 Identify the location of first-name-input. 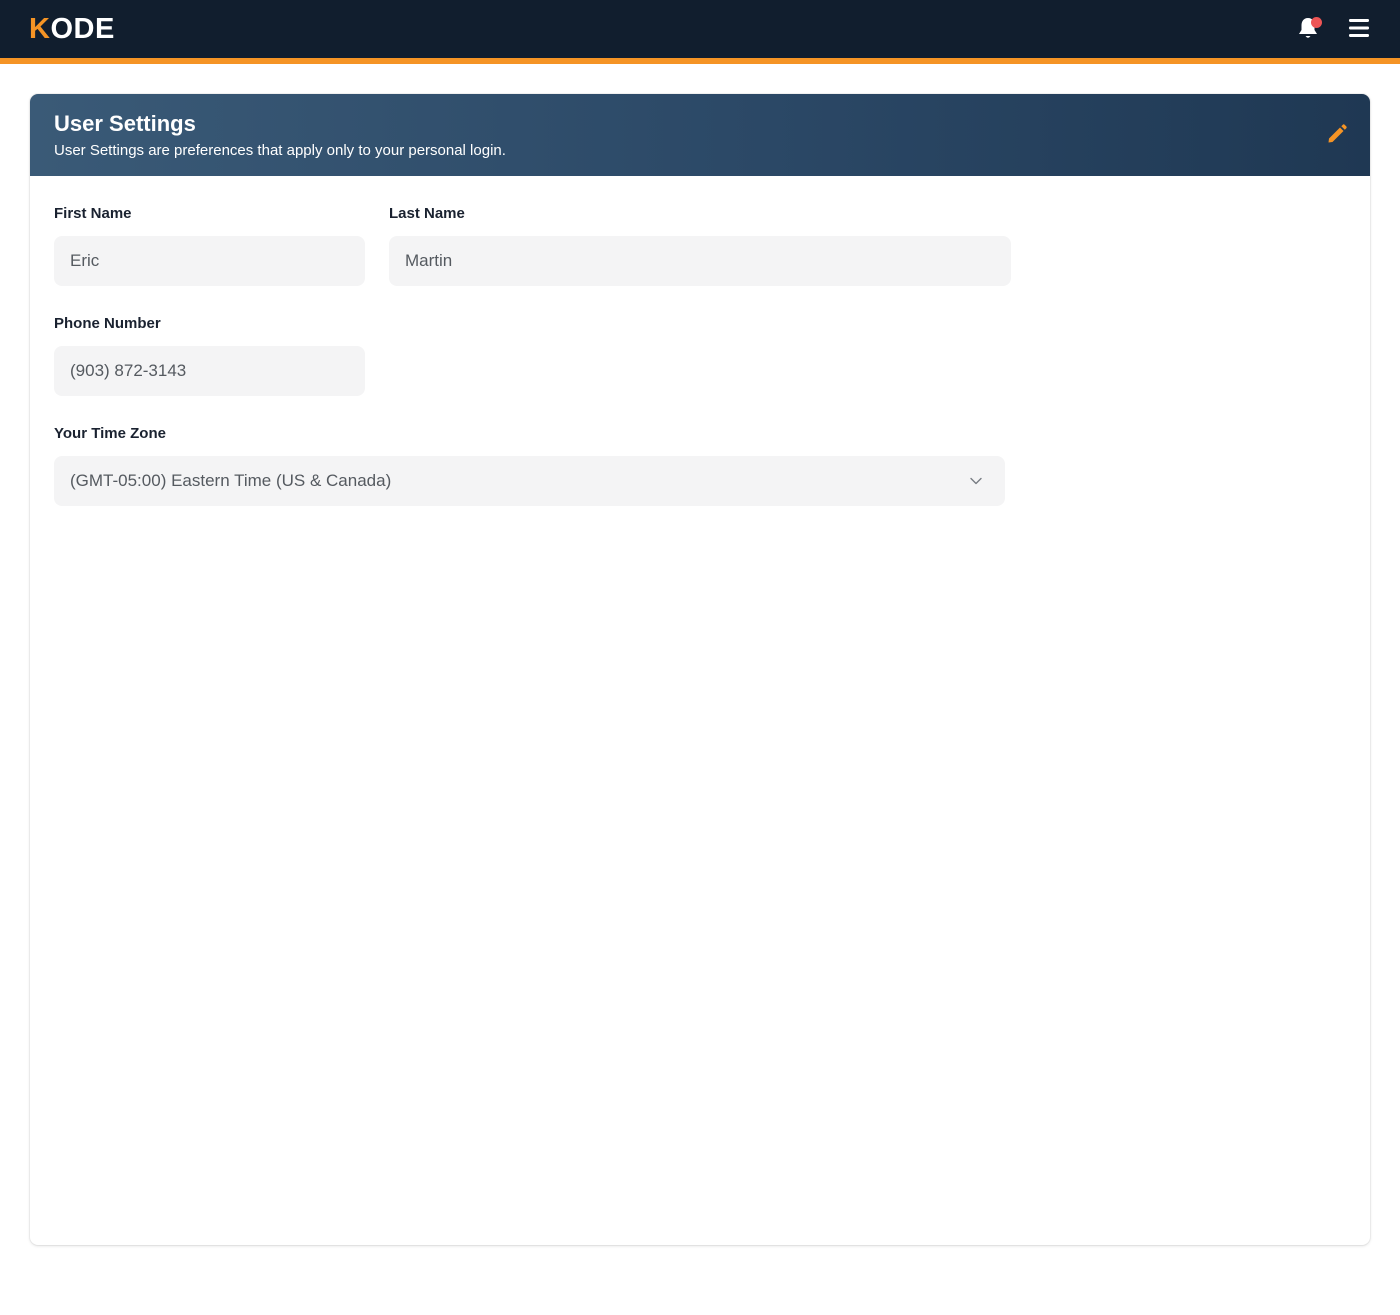
(209, 261).